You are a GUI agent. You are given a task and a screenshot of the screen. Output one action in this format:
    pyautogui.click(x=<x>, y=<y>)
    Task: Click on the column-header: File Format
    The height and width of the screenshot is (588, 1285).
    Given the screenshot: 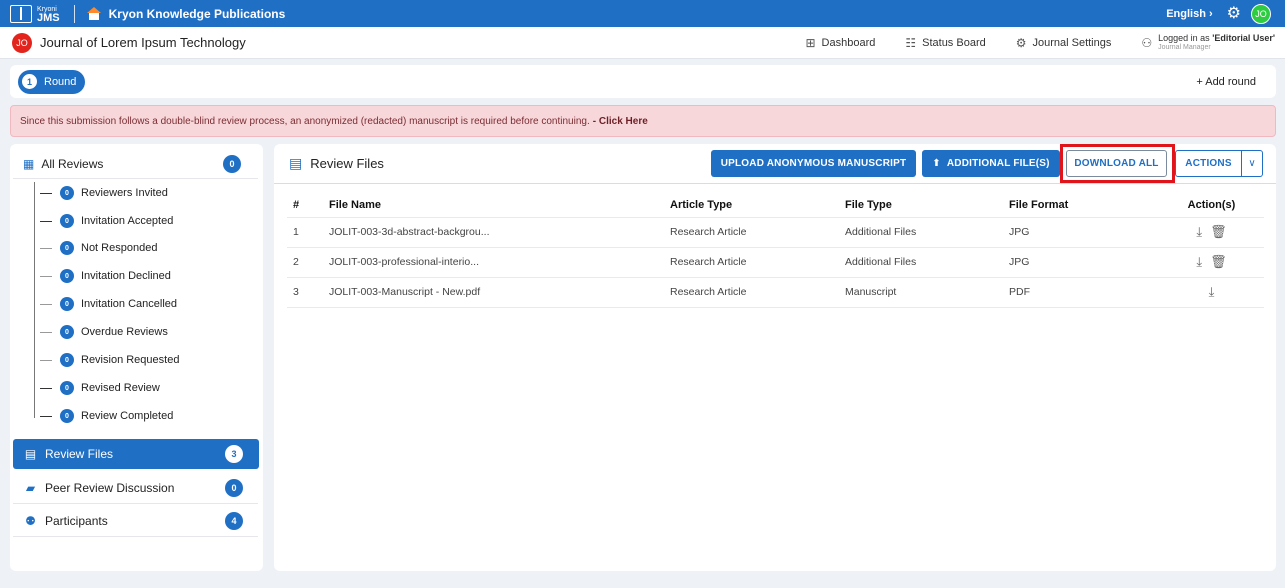 What is the action you would take?
    pyautogui.click(x=1039, y=204)
    